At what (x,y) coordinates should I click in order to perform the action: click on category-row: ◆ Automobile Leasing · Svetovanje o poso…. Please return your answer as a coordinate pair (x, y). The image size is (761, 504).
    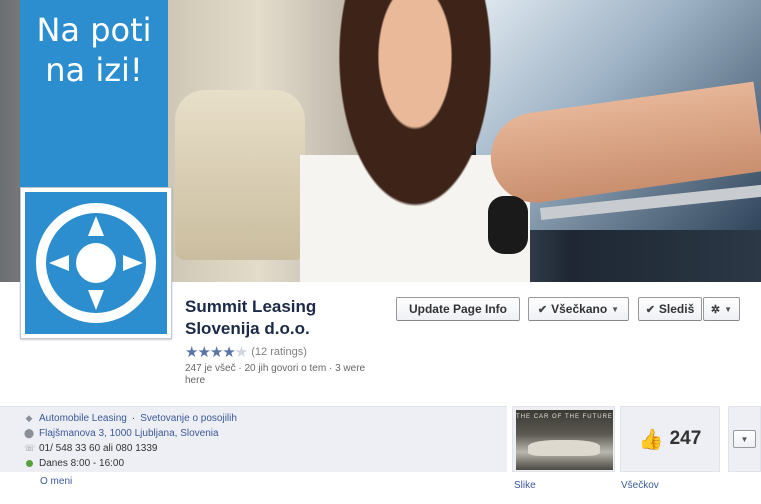
    Looking at the image, I should click on (130, 418).